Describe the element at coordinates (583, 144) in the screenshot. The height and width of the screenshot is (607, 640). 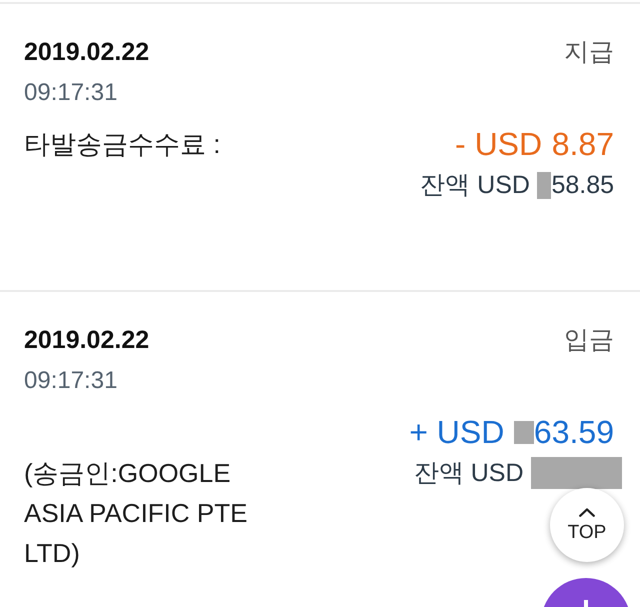
I see `amount-value: 8.87` at that location.